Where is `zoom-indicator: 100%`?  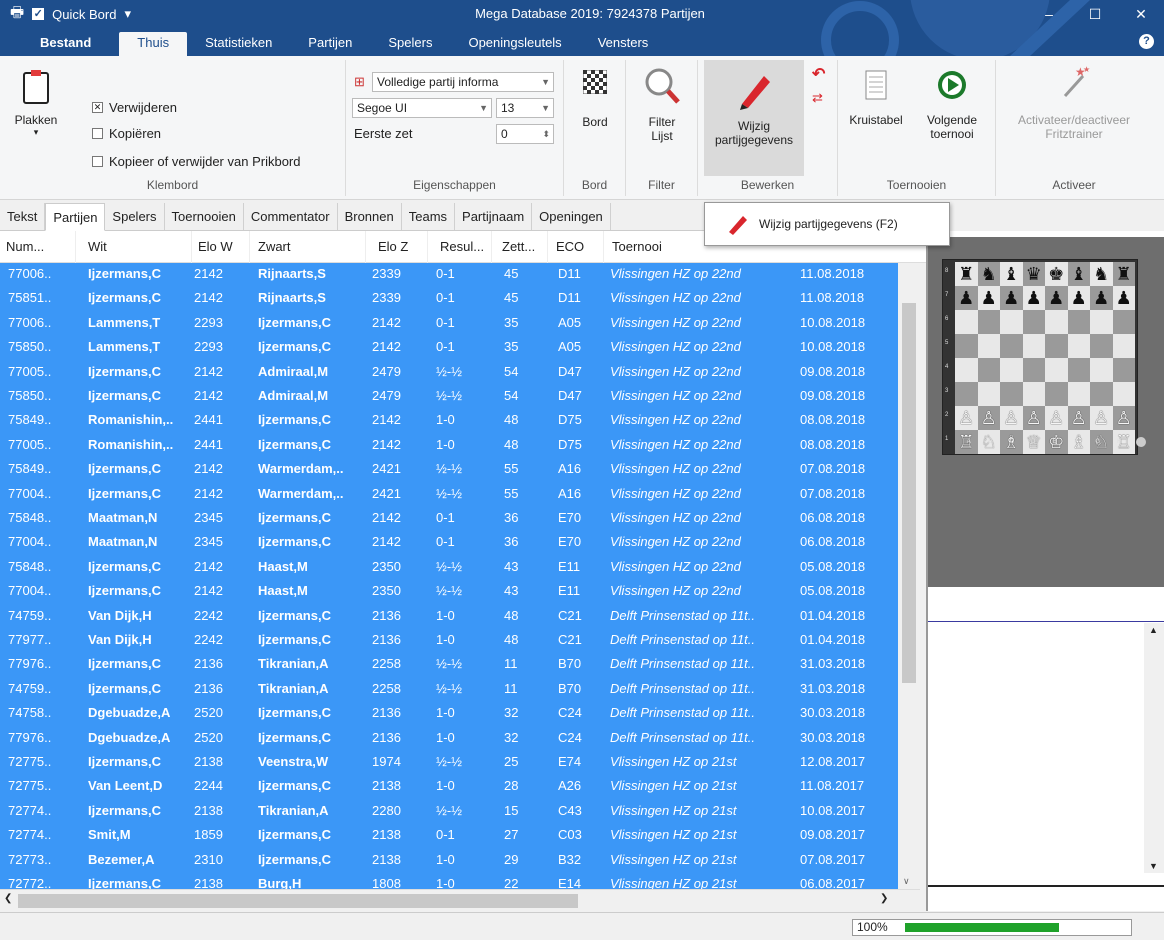 zoom-indicator: 100% is located at coordinates (992, 927).